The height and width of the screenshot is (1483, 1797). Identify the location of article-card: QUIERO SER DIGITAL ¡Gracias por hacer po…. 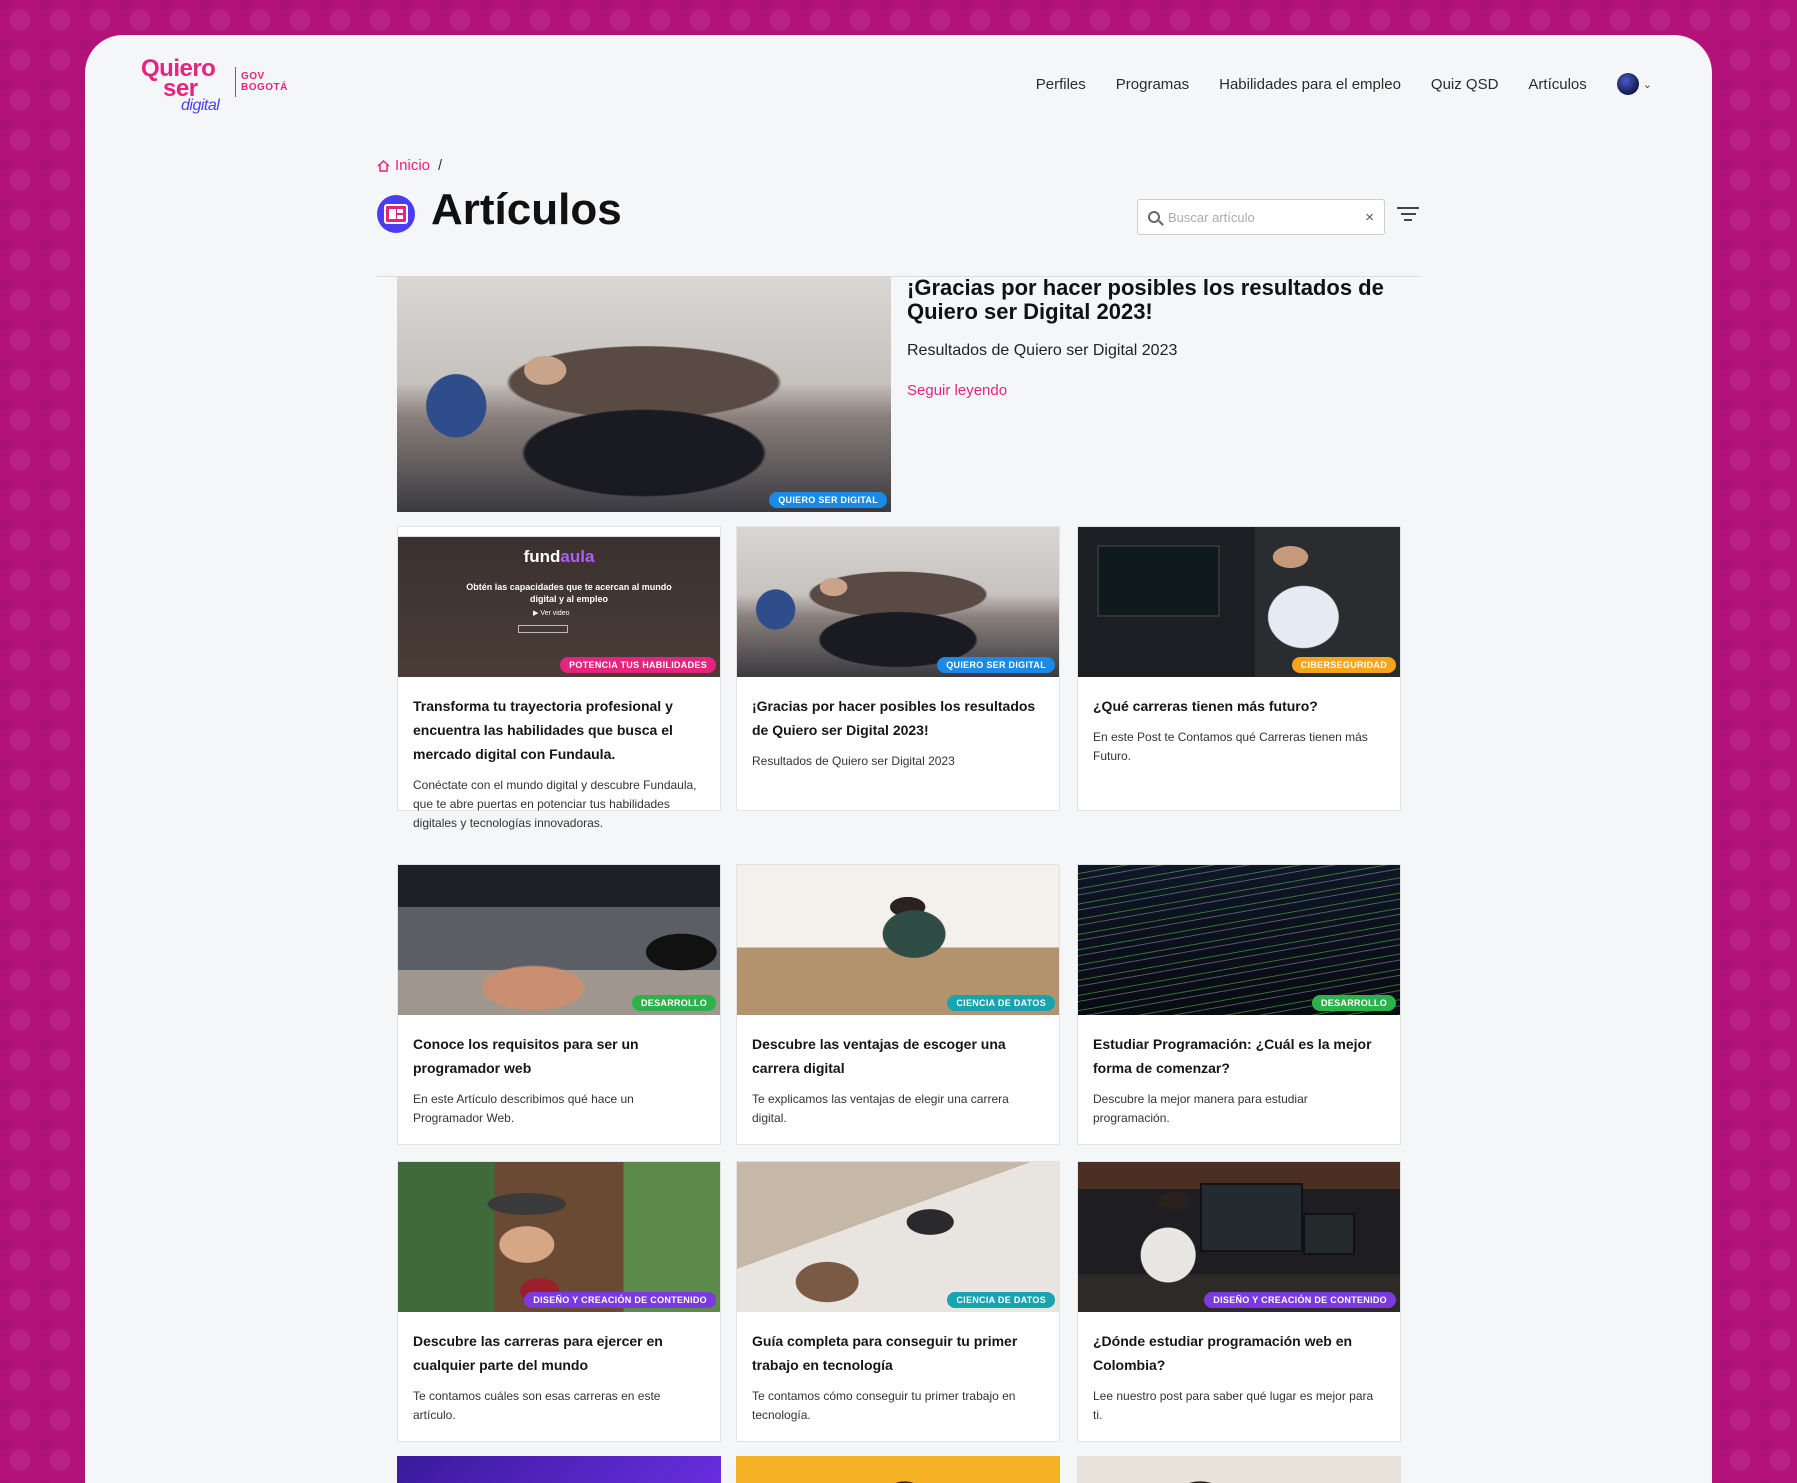
(898, 668).